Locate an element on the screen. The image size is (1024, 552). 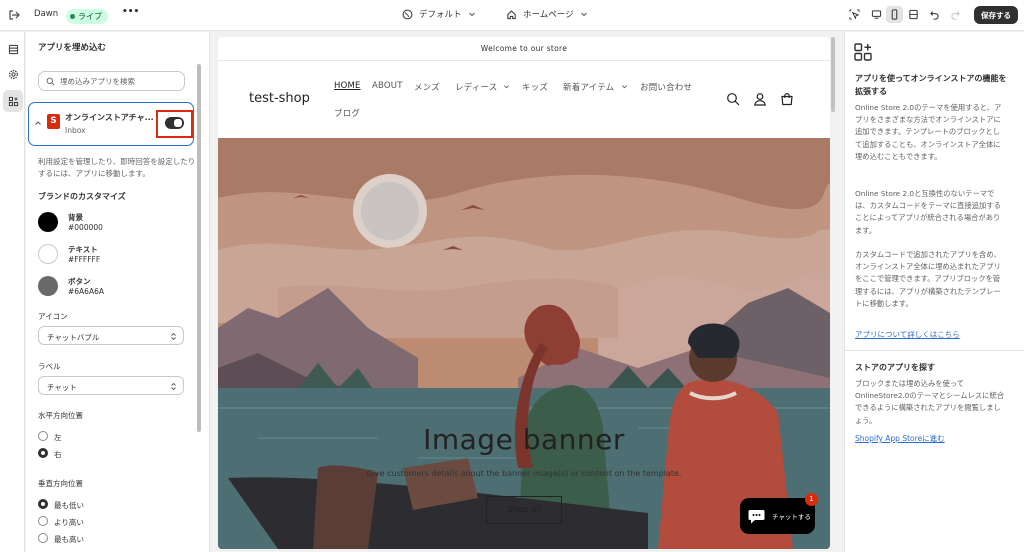
background-color-swatch is located at coordinates (48, 222).